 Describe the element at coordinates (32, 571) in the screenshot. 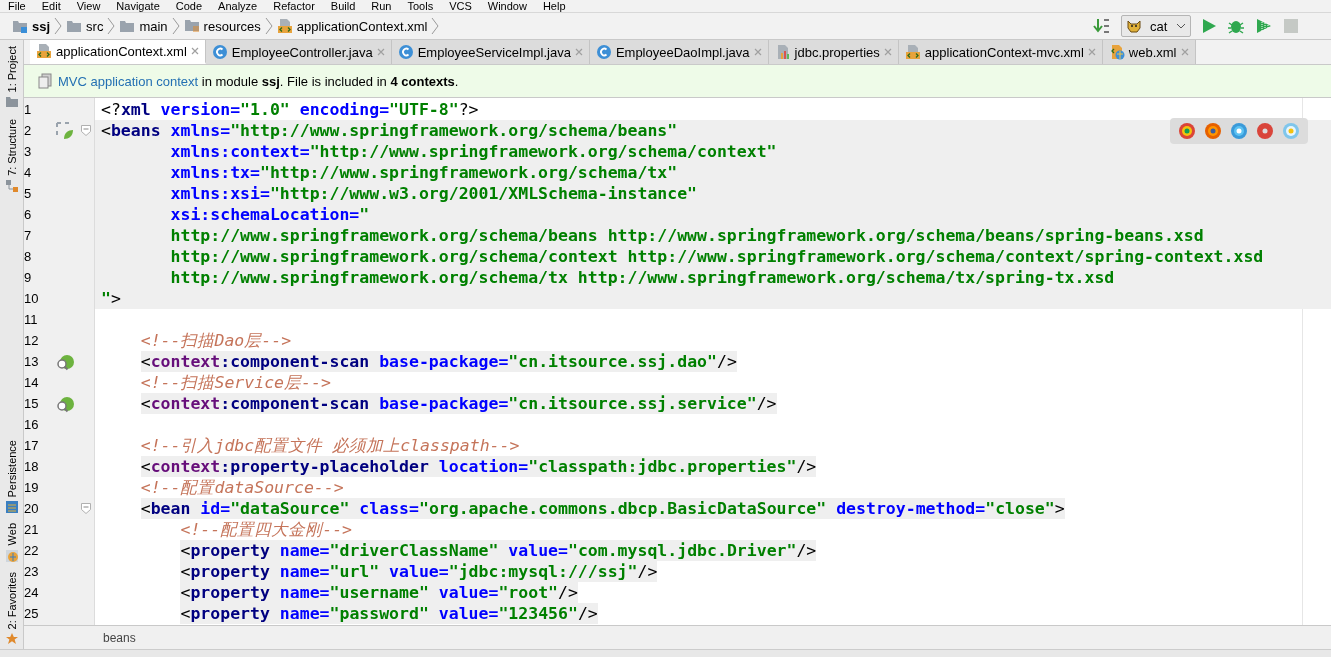

I see `line-number: 23` at that location.